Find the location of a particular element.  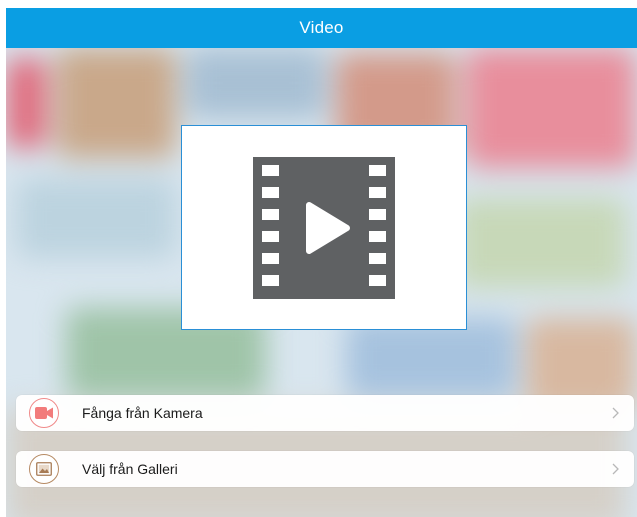

choose-from-gallery-label: Välj från Galleri is located at coordinates (130, 469).